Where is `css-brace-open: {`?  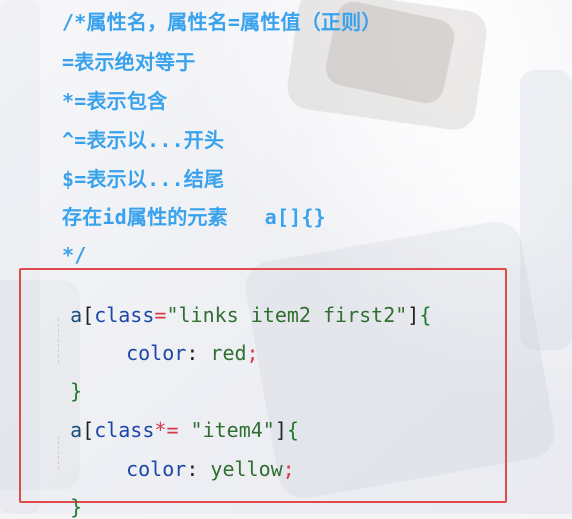
css-brace-open: { is located at coordinates (425, 315).